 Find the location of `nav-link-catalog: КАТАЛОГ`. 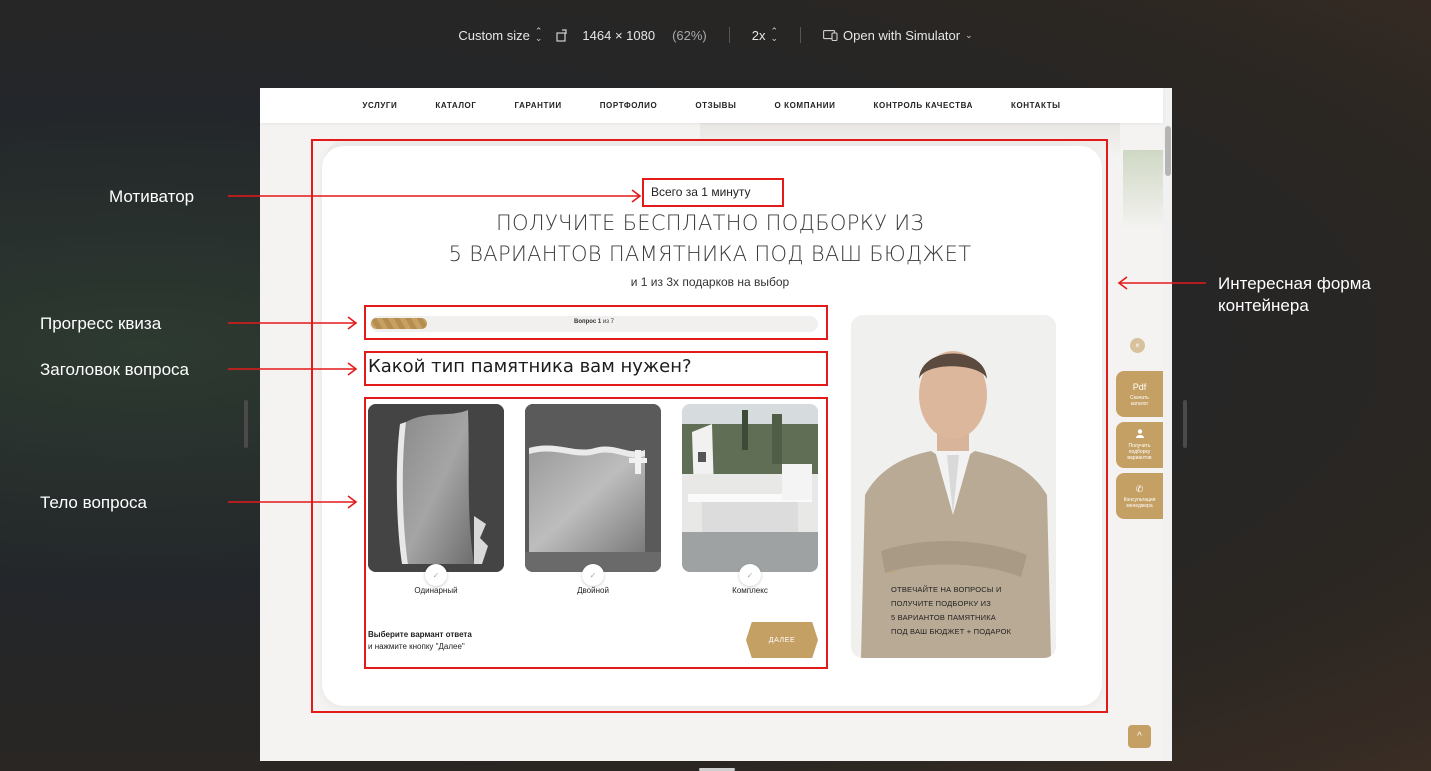

nav-link-catalog: КАТАЛОГ is located at coordinates (455, 105).